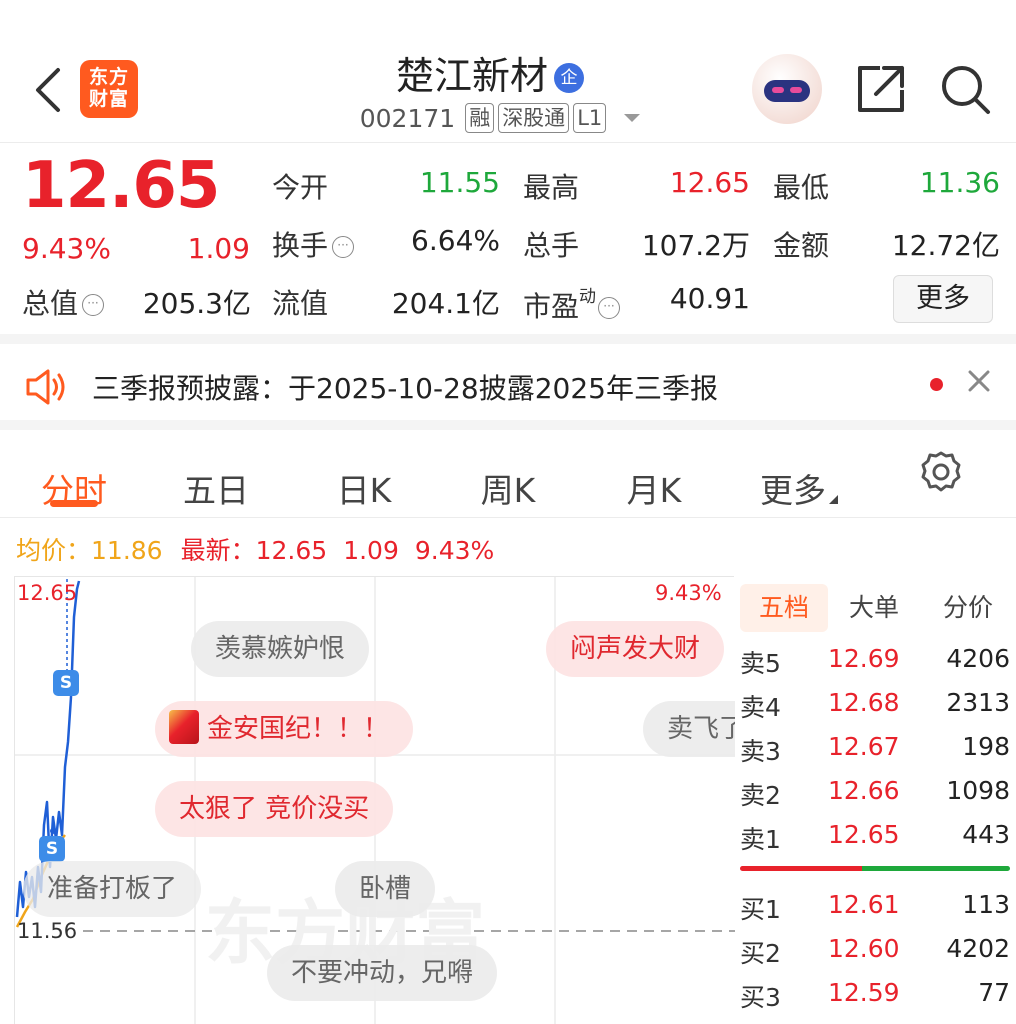  I want to click on barrage-text: 金安国纪！！！, so click(298, 729).